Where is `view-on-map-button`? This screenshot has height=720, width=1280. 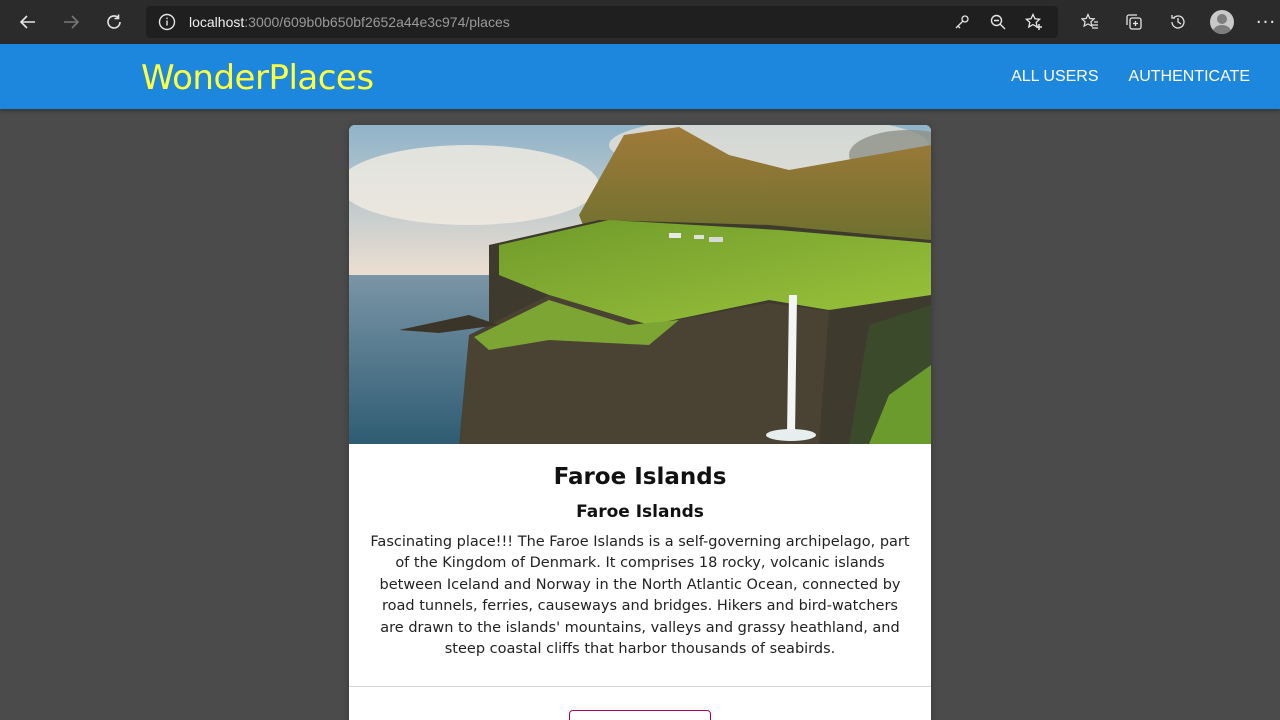 view-on-map-button is located at coordinates (640, 715).